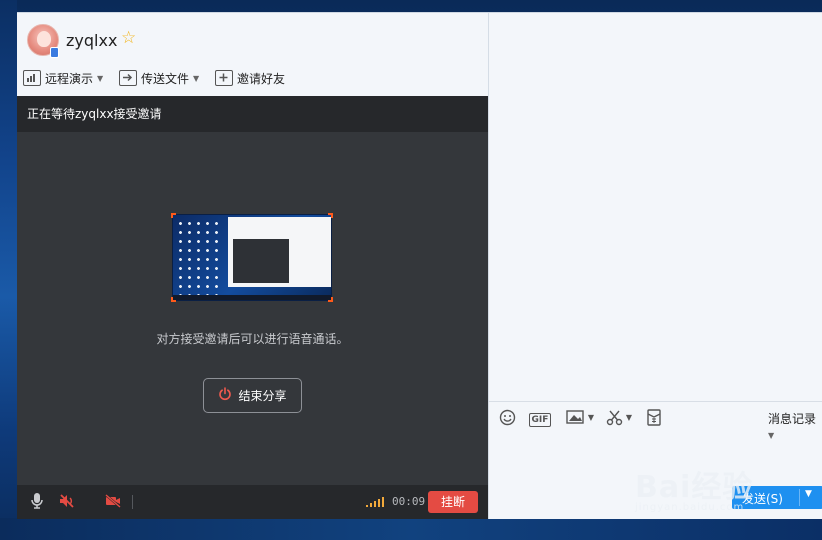 This screenshot has height=540, width=822. Describe the element at coordinates (132, 502) in the screenshot. I see `controls-divider` at that location.